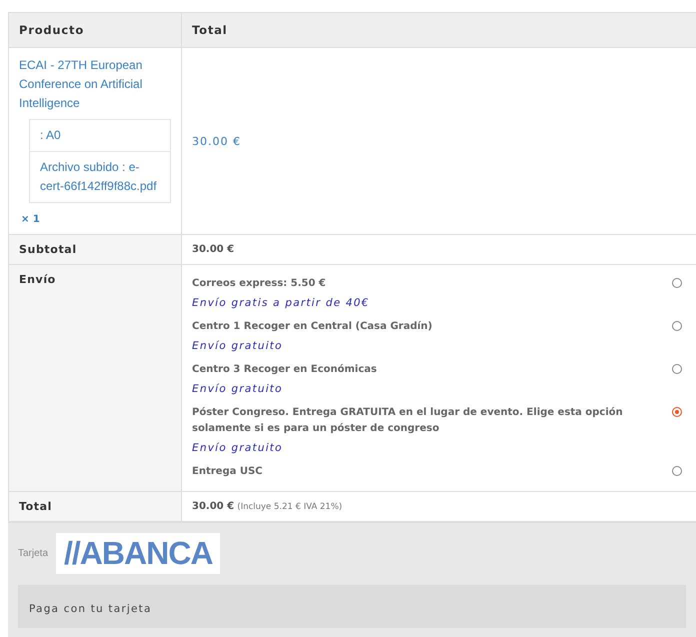 The height and width of the screenshot is (637, 696). What do you see at coordinates (33, 553) in the screenshot?
I see `payment-method-label: Tarjeta` at bounding box center [33, 553].